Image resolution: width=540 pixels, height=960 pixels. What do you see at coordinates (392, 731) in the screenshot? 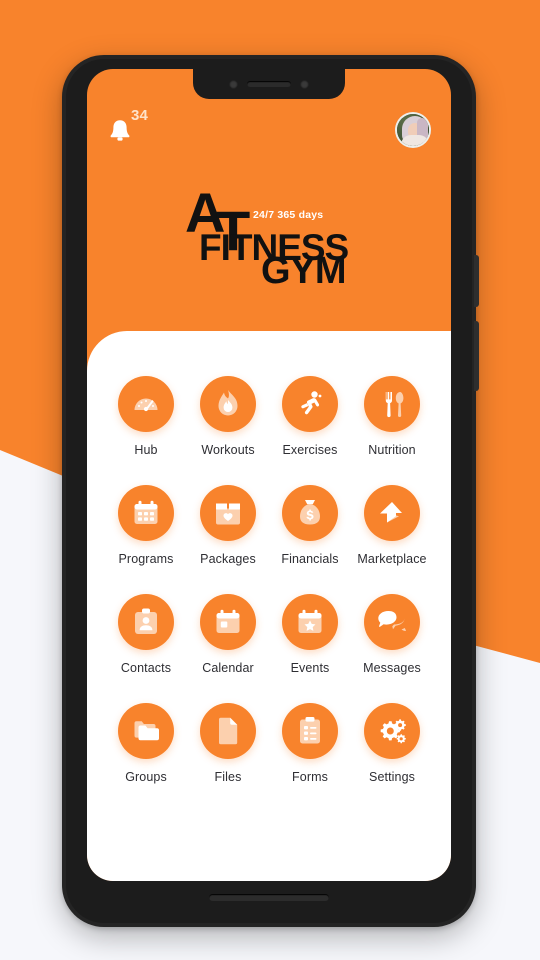
I see `gears-icon` at bounding box center [392, 731].